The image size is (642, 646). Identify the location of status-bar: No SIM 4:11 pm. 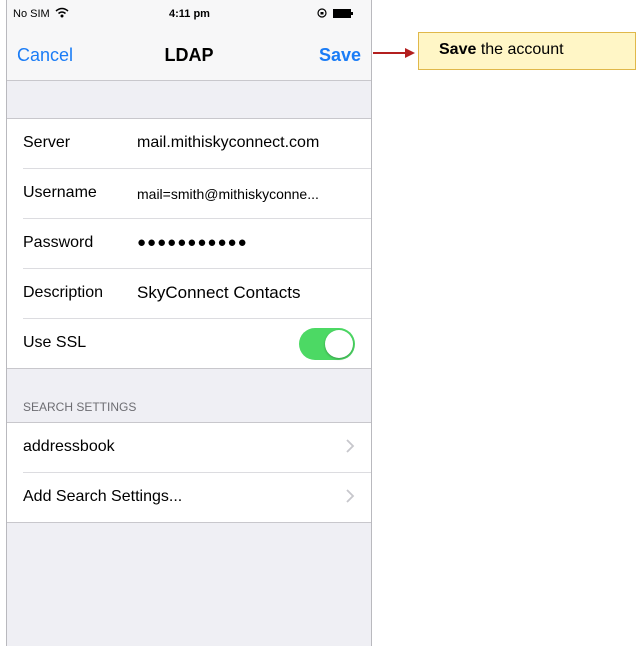
(189, 14).